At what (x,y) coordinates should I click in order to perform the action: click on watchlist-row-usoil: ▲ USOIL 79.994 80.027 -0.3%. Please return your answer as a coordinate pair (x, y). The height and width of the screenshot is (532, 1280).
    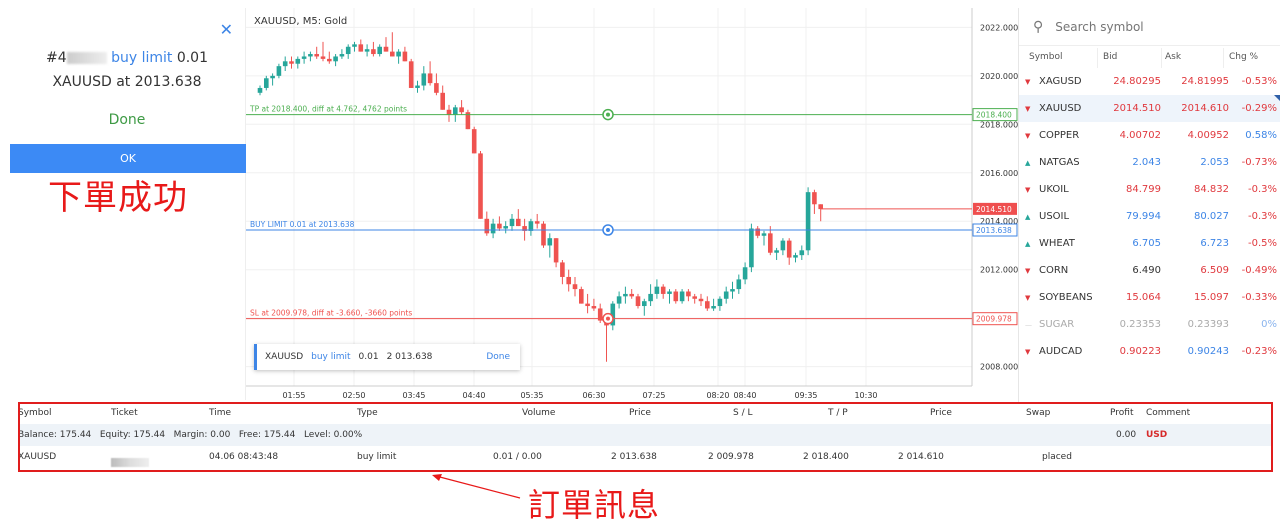
    Looking at the image, I should click on (1149, 216).